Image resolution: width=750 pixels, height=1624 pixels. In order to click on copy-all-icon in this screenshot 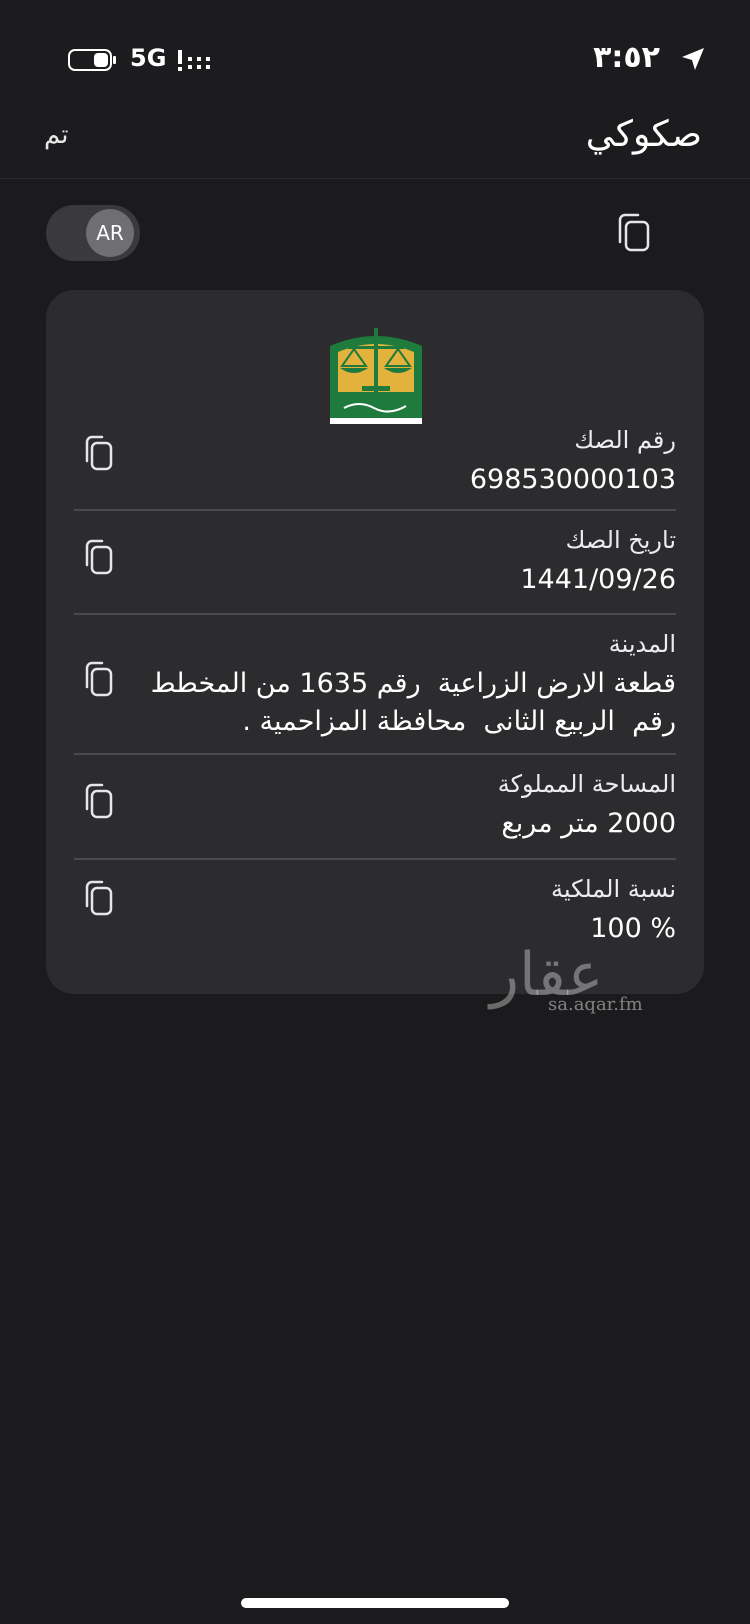, I will do `click(634, 233)`.